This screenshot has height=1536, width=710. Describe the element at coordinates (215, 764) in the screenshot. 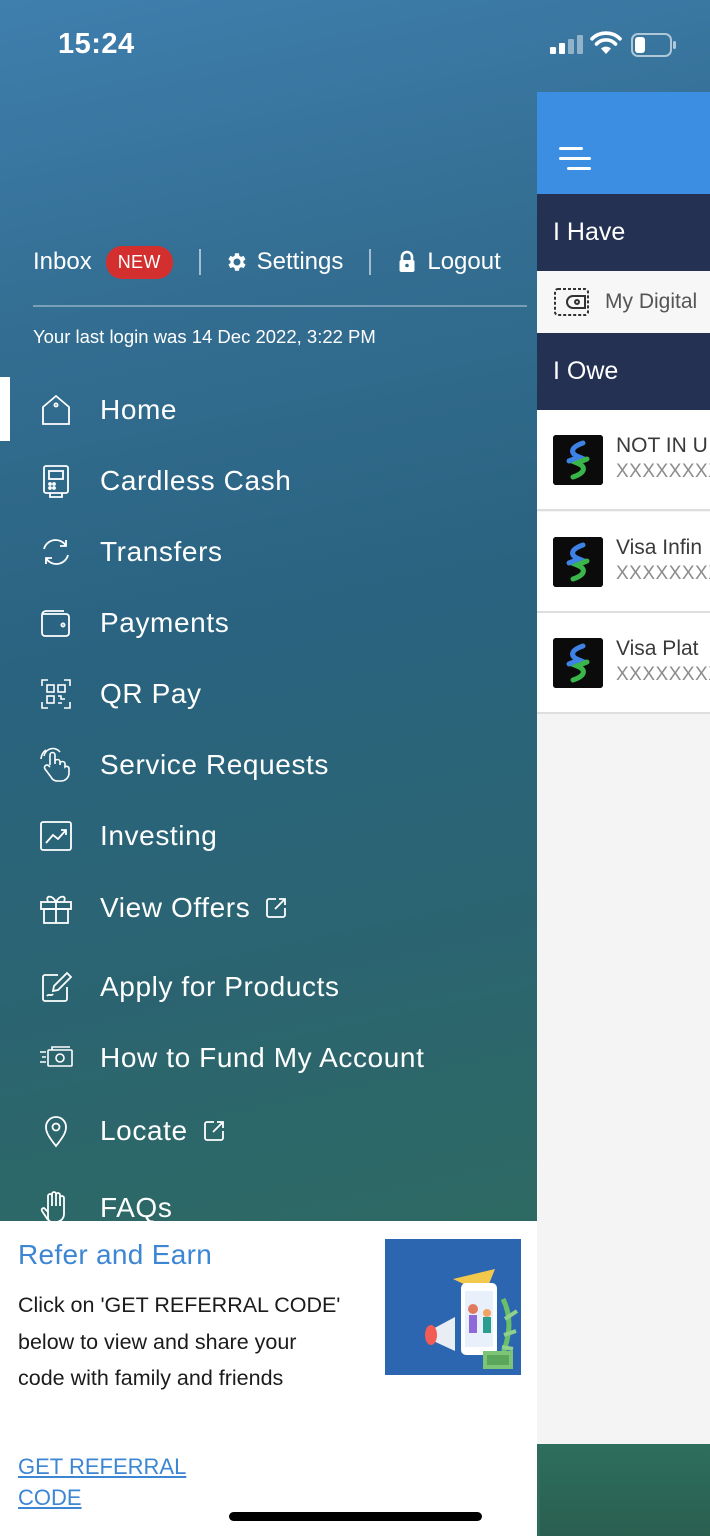

I see `menu-item-label: Service Requests` at that location.